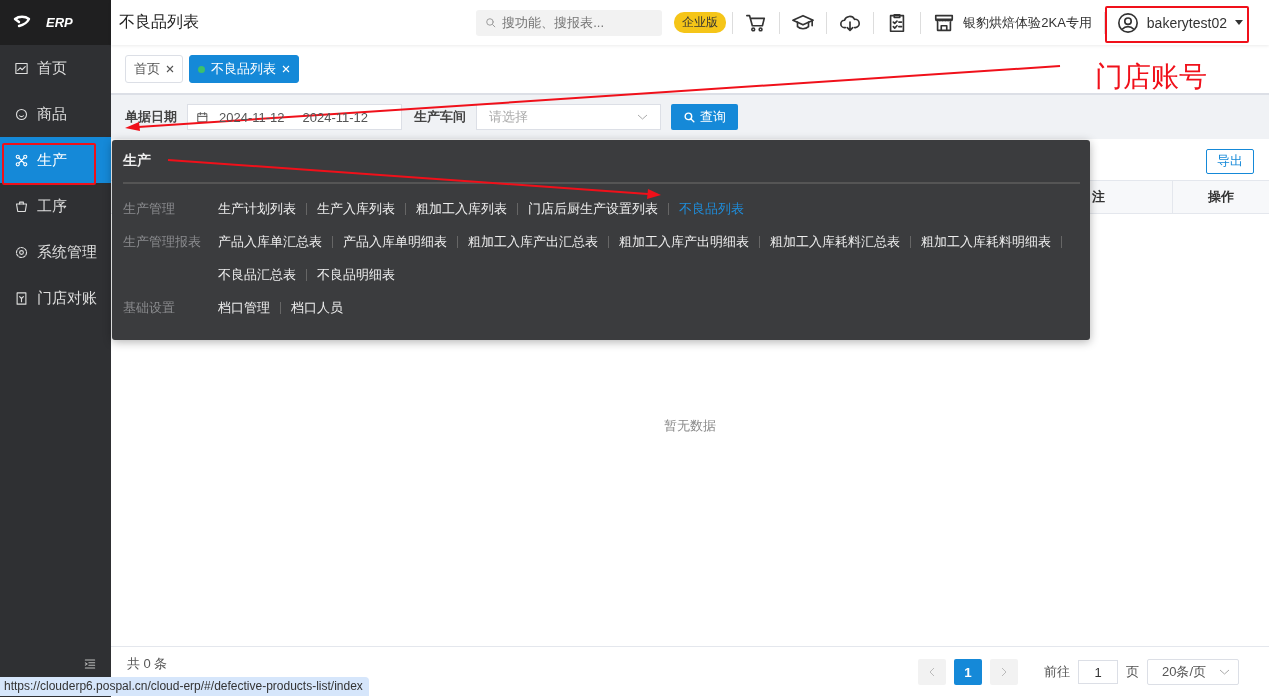 This screenshot has width=1269, height=697. Describe the element at coordinates (1057, 672) in the screenshot. I see `goto-label: 前往` at that location.